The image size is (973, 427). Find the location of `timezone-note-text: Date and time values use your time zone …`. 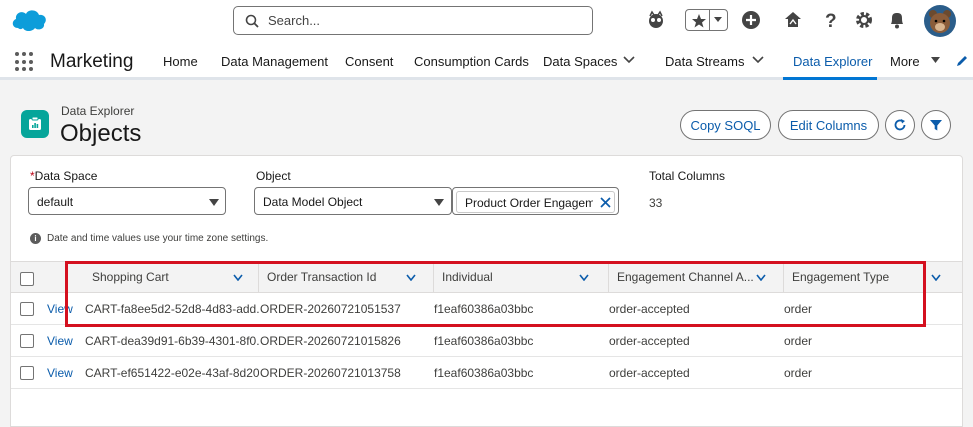

timezone-note-text: Date and time values use your time zone … is located at coordinates (158, 238).